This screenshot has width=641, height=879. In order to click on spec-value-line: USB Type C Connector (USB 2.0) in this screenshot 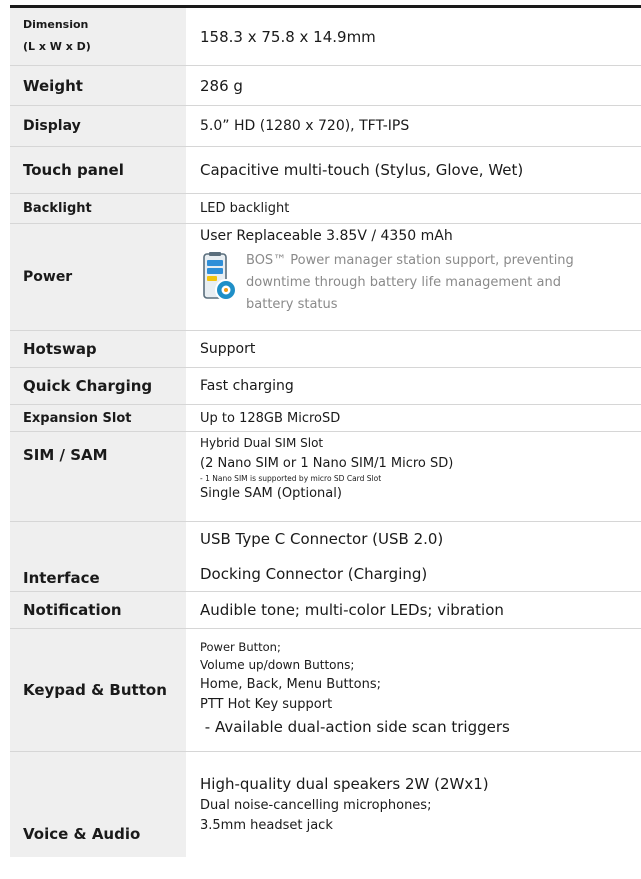, I will do `click(322, 539)`.